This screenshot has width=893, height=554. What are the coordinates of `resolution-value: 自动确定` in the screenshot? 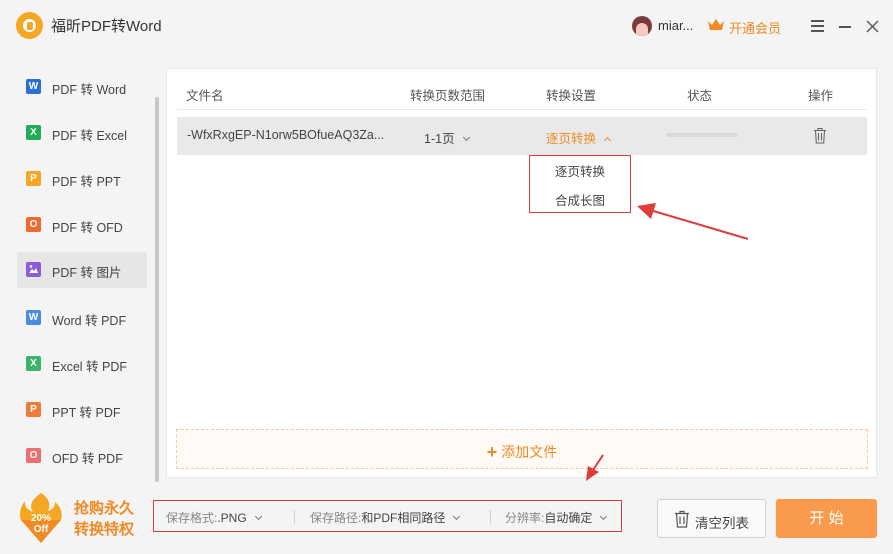 It's located at (568, 518).